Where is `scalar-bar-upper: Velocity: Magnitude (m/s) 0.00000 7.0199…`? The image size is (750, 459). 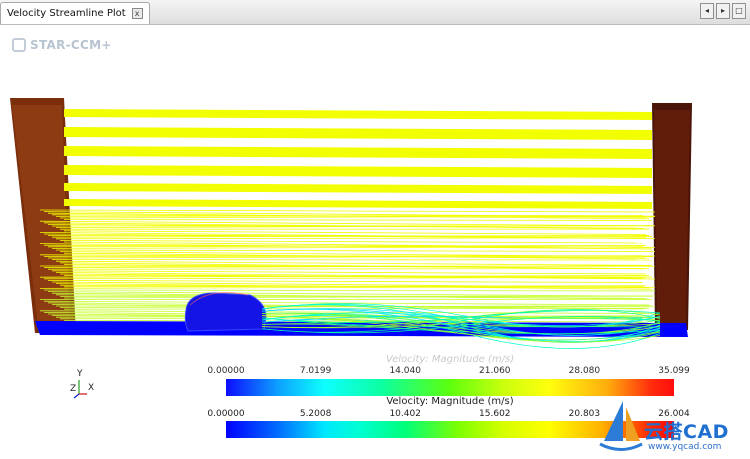 scalar-bar-upper: Velocity: Magnitude (m/s) 0.00000 7.0199… is located at coordinates (450, 378).